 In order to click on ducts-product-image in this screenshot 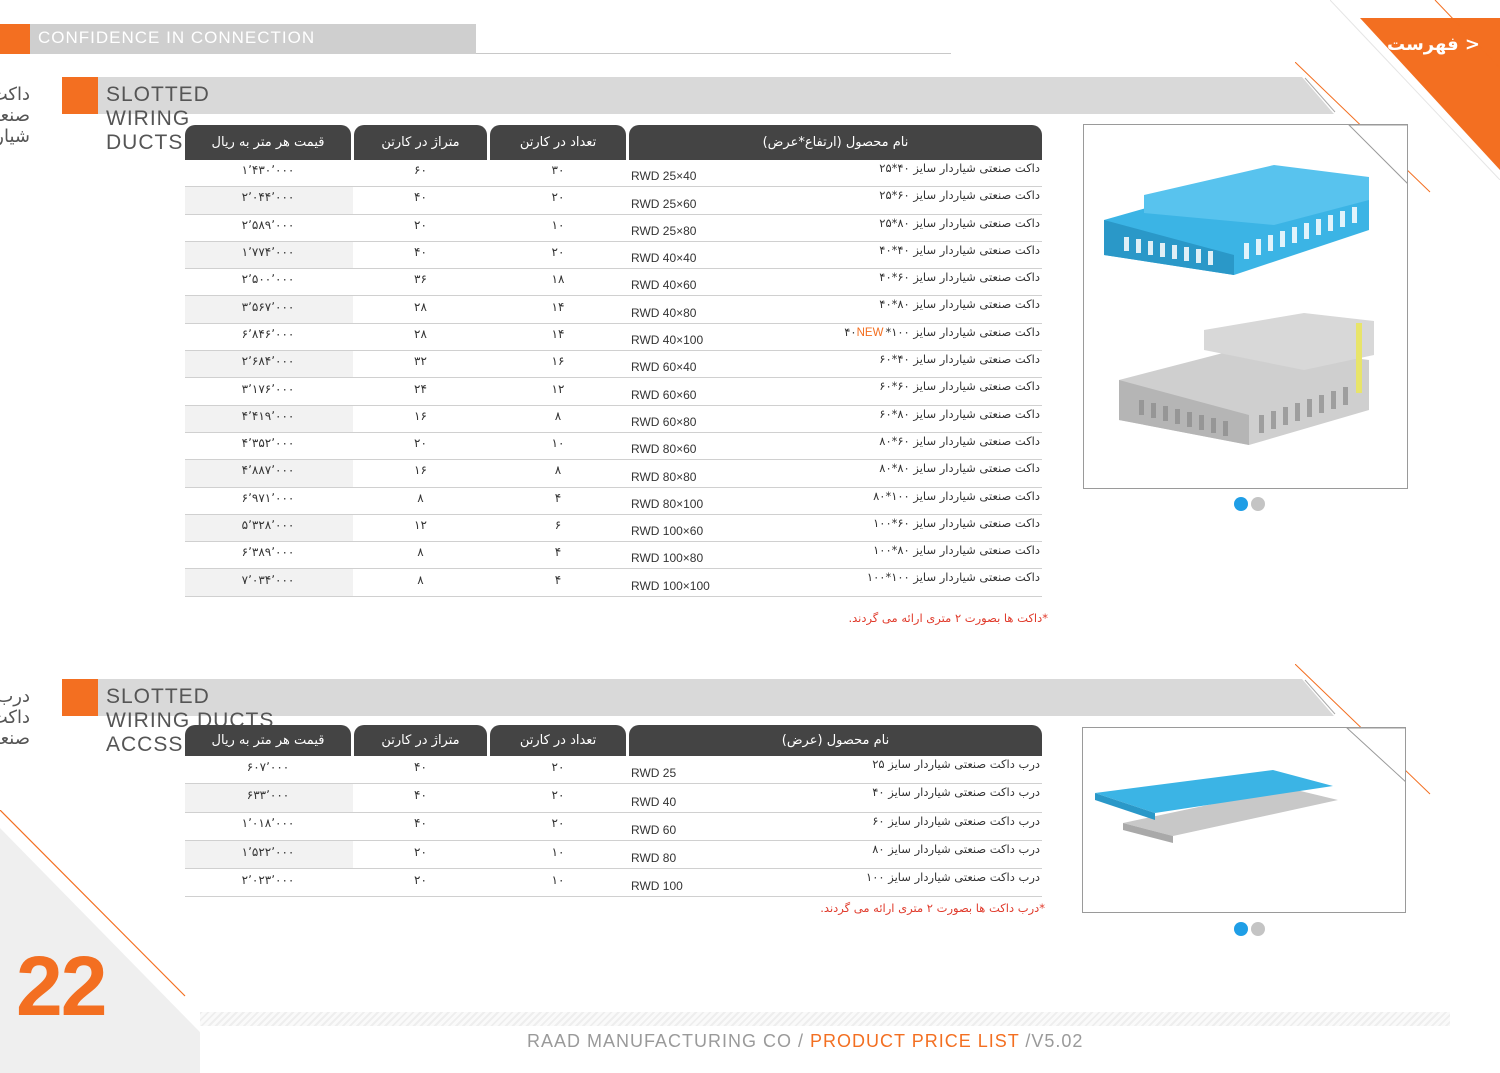, I will do `click(1245, 306)`.